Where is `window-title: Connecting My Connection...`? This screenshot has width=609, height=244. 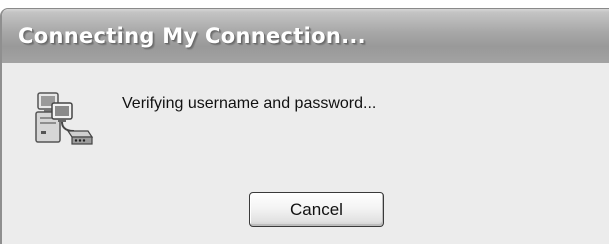
window-title: Connecting My Connection... is located at coordinates (192, 36).